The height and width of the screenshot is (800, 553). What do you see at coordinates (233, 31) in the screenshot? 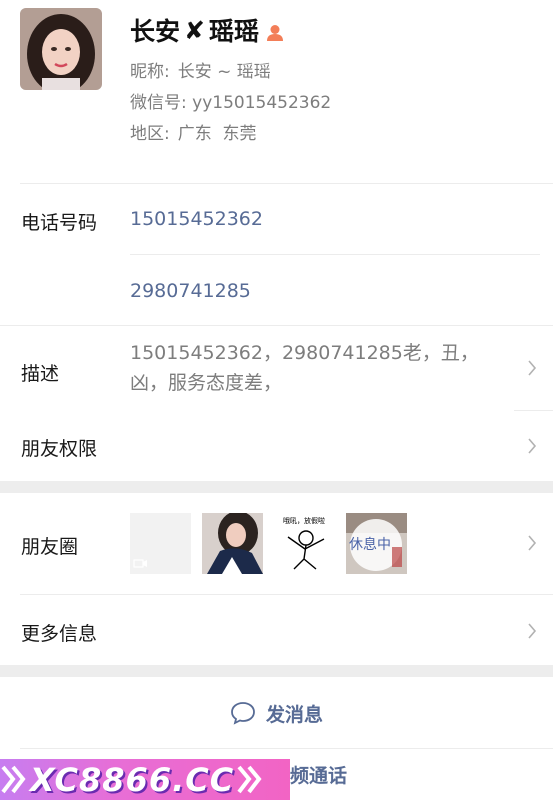
I see `name-part-2: 瑶瑶` at bounding box center [233, 31].